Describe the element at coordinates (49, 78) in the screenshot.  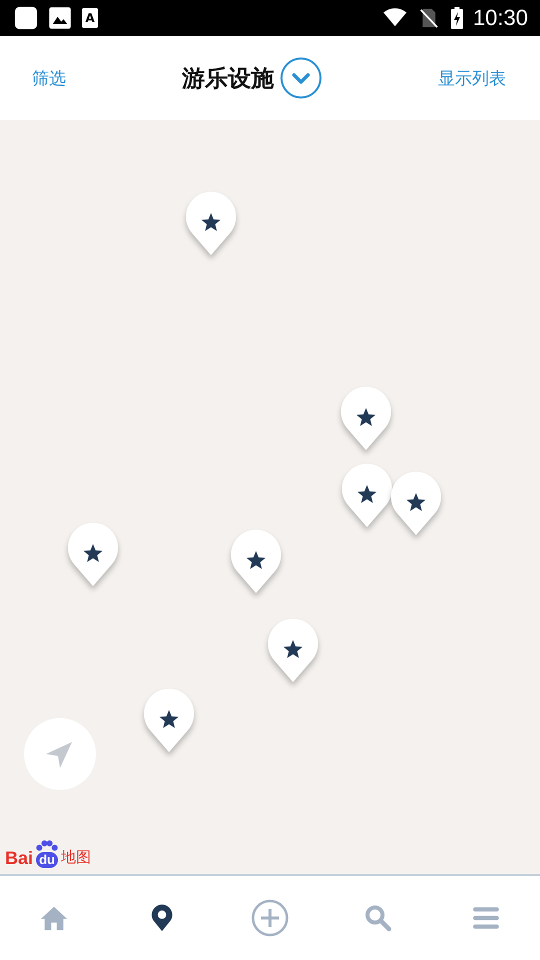
I see `filter-link: 筛选` at that location.